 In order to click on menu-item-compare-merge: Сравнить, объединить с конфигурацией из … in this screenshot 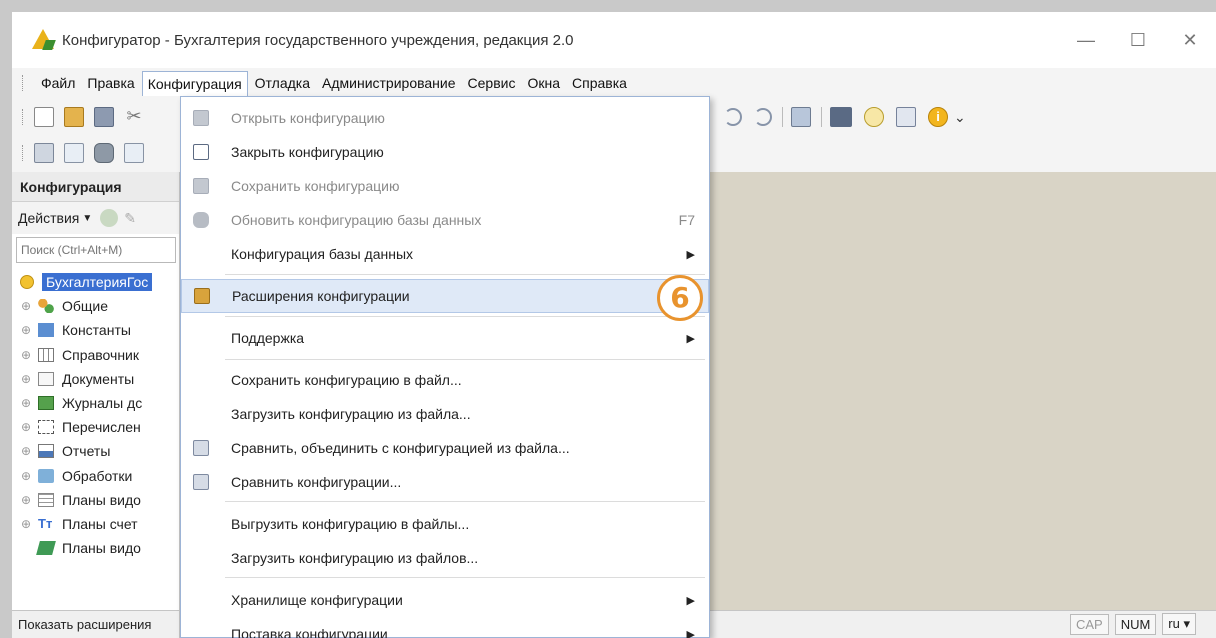, I will do `click(445, 448)`.